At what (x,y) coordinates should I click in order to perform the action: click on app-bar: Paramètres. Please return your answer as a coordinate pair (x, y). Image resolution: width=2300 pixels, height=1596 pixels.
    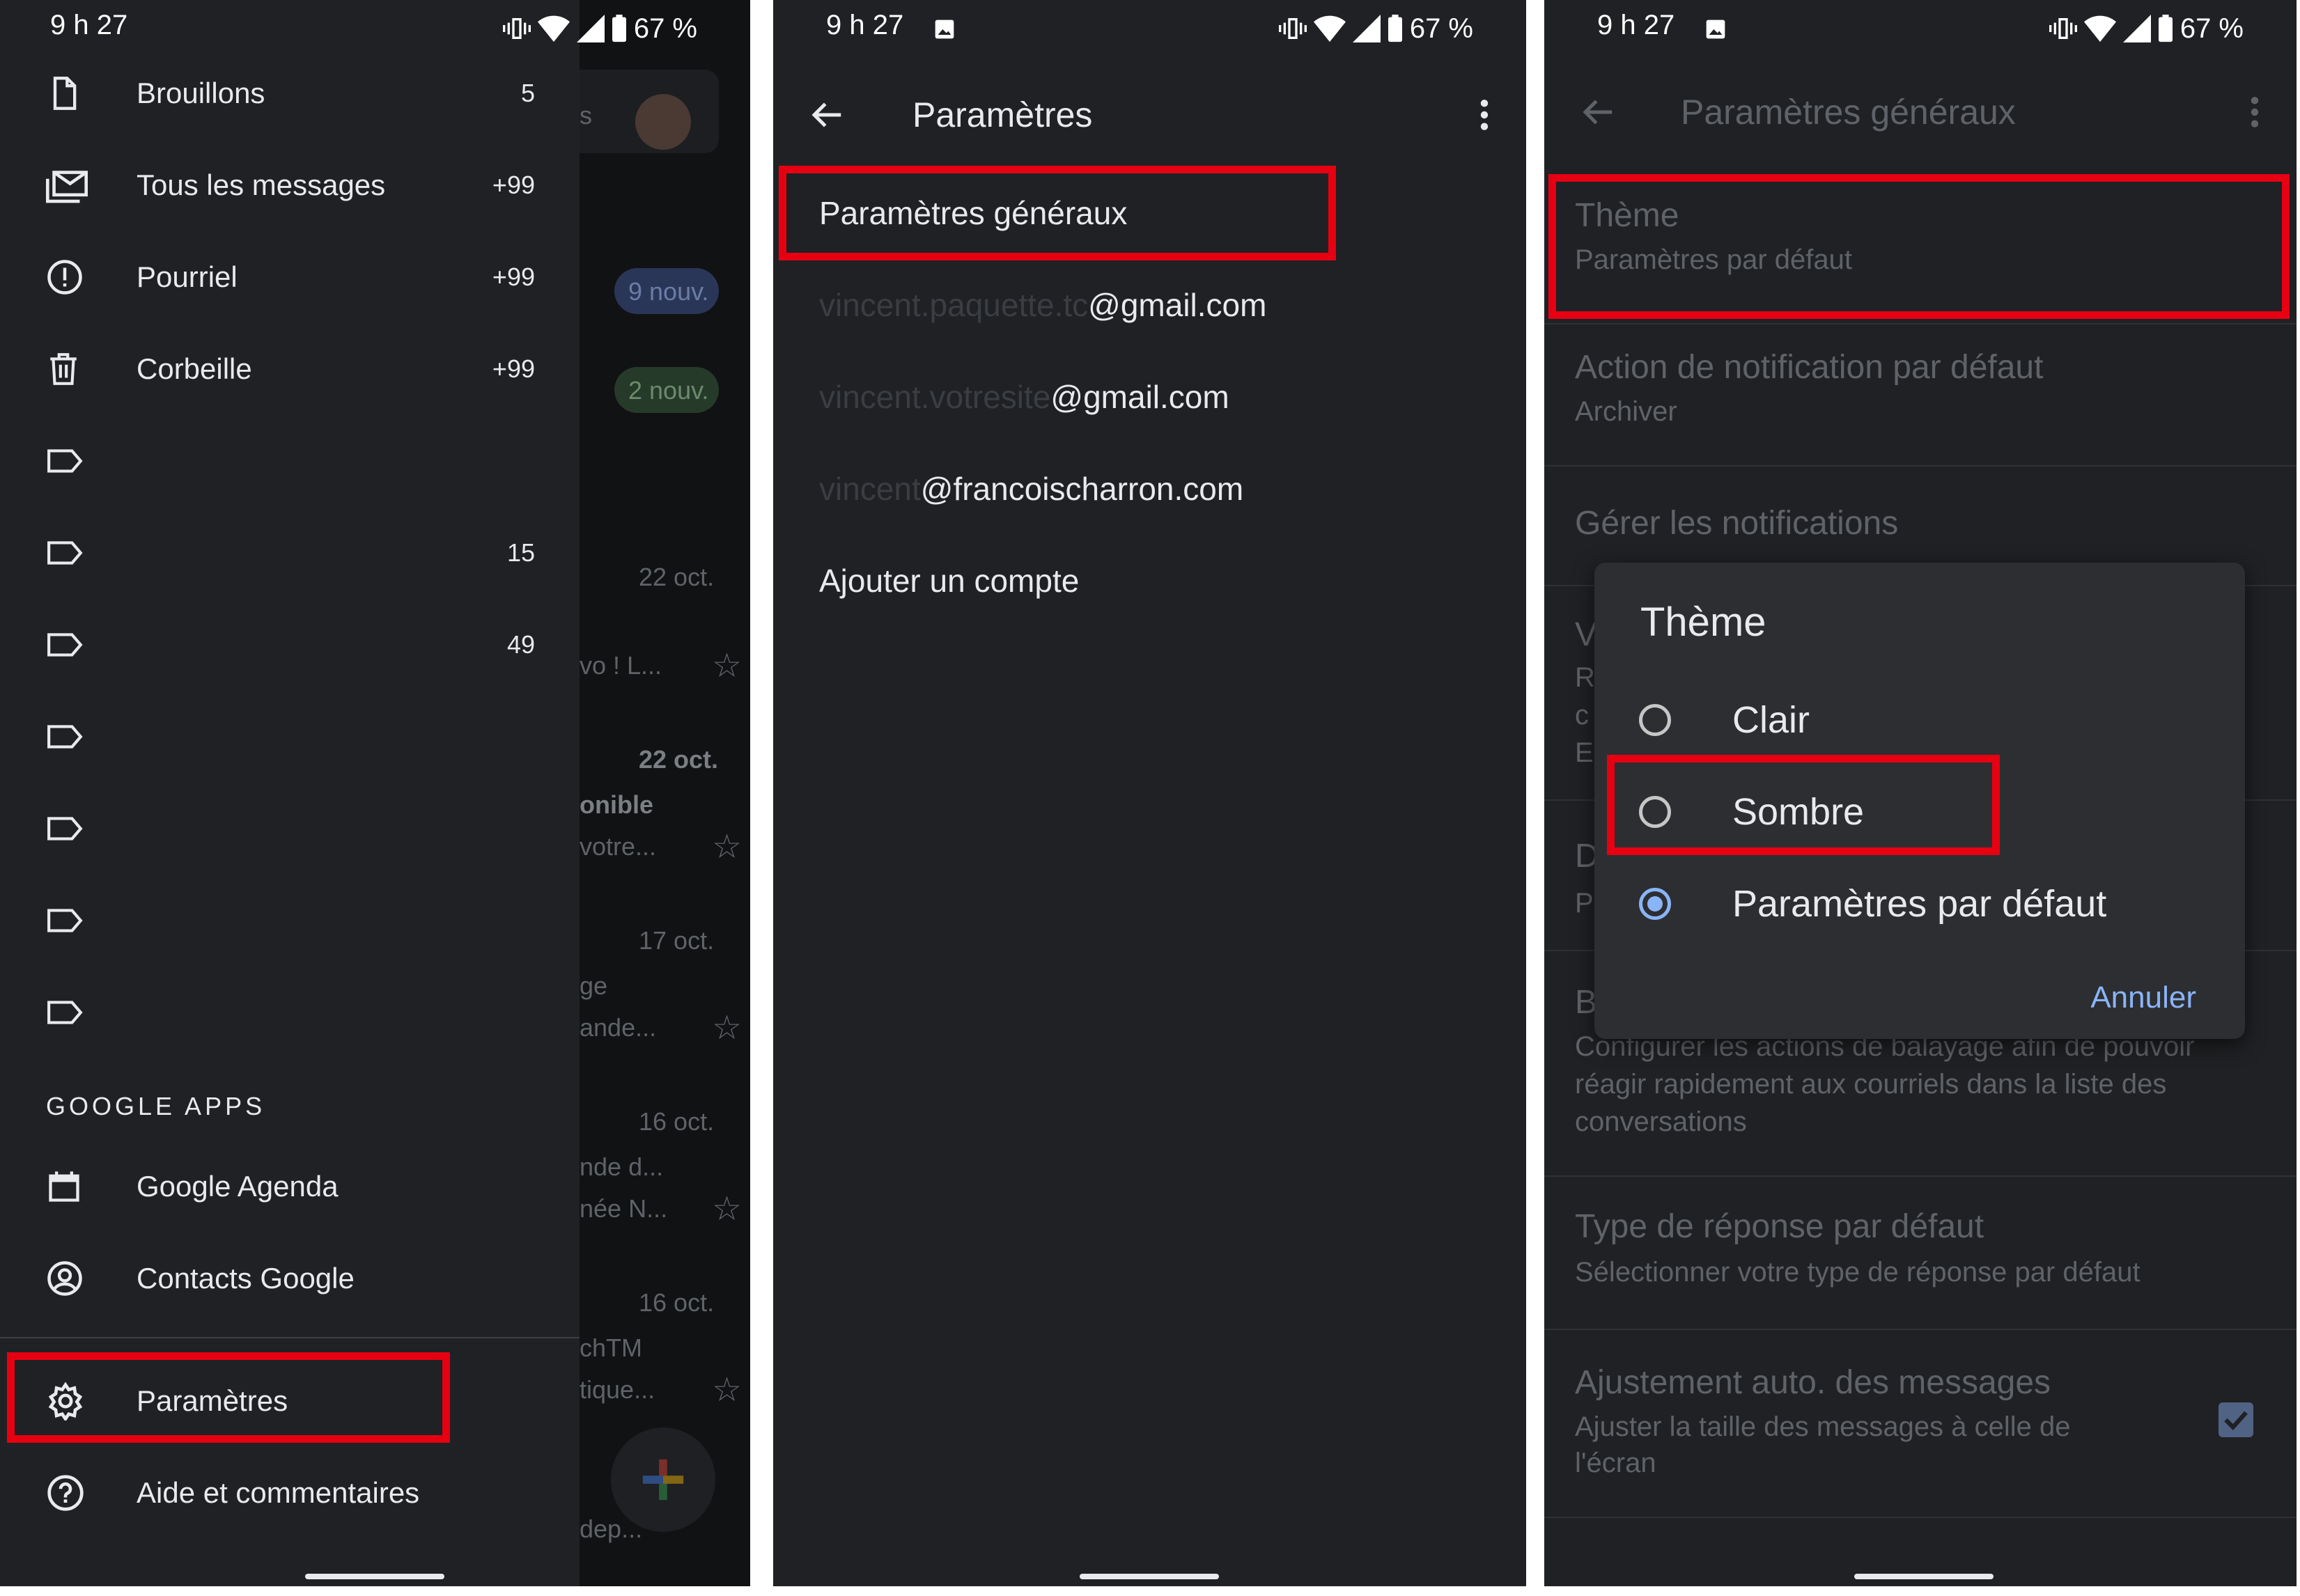
    Looking at the image, I should click on (1149, 115).